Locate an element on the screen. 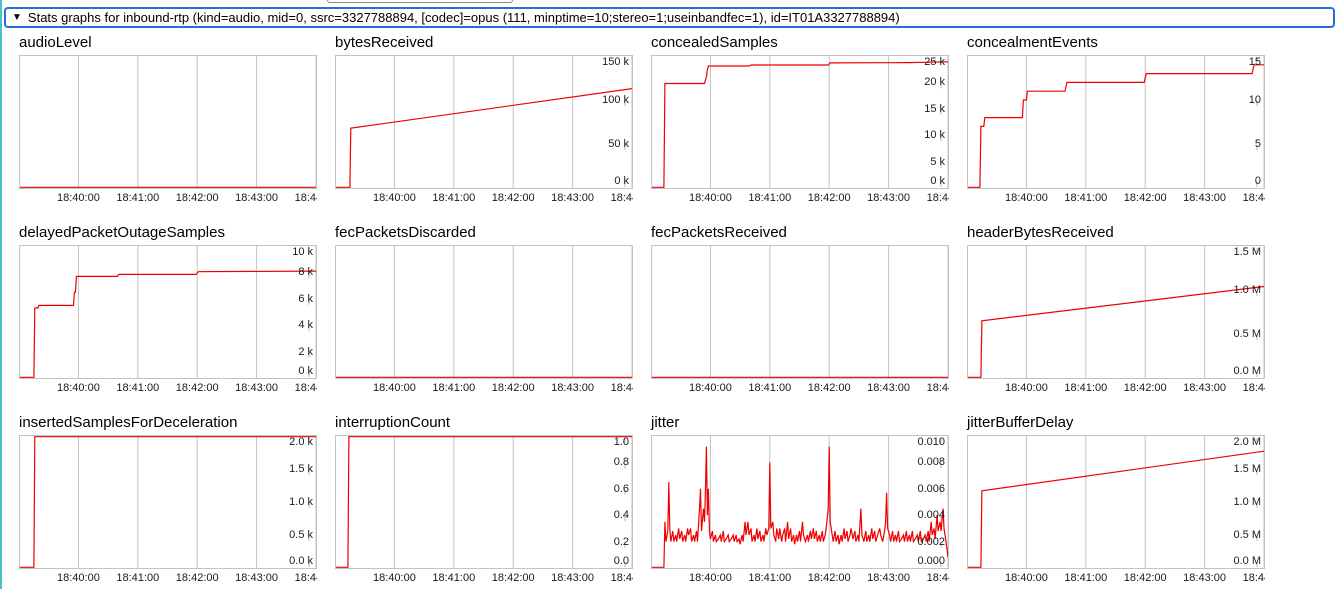 Image resolution: width=1339 pixels, height=589 pixels. y-axis-label: 20 k is located at coordinates (934, 82).